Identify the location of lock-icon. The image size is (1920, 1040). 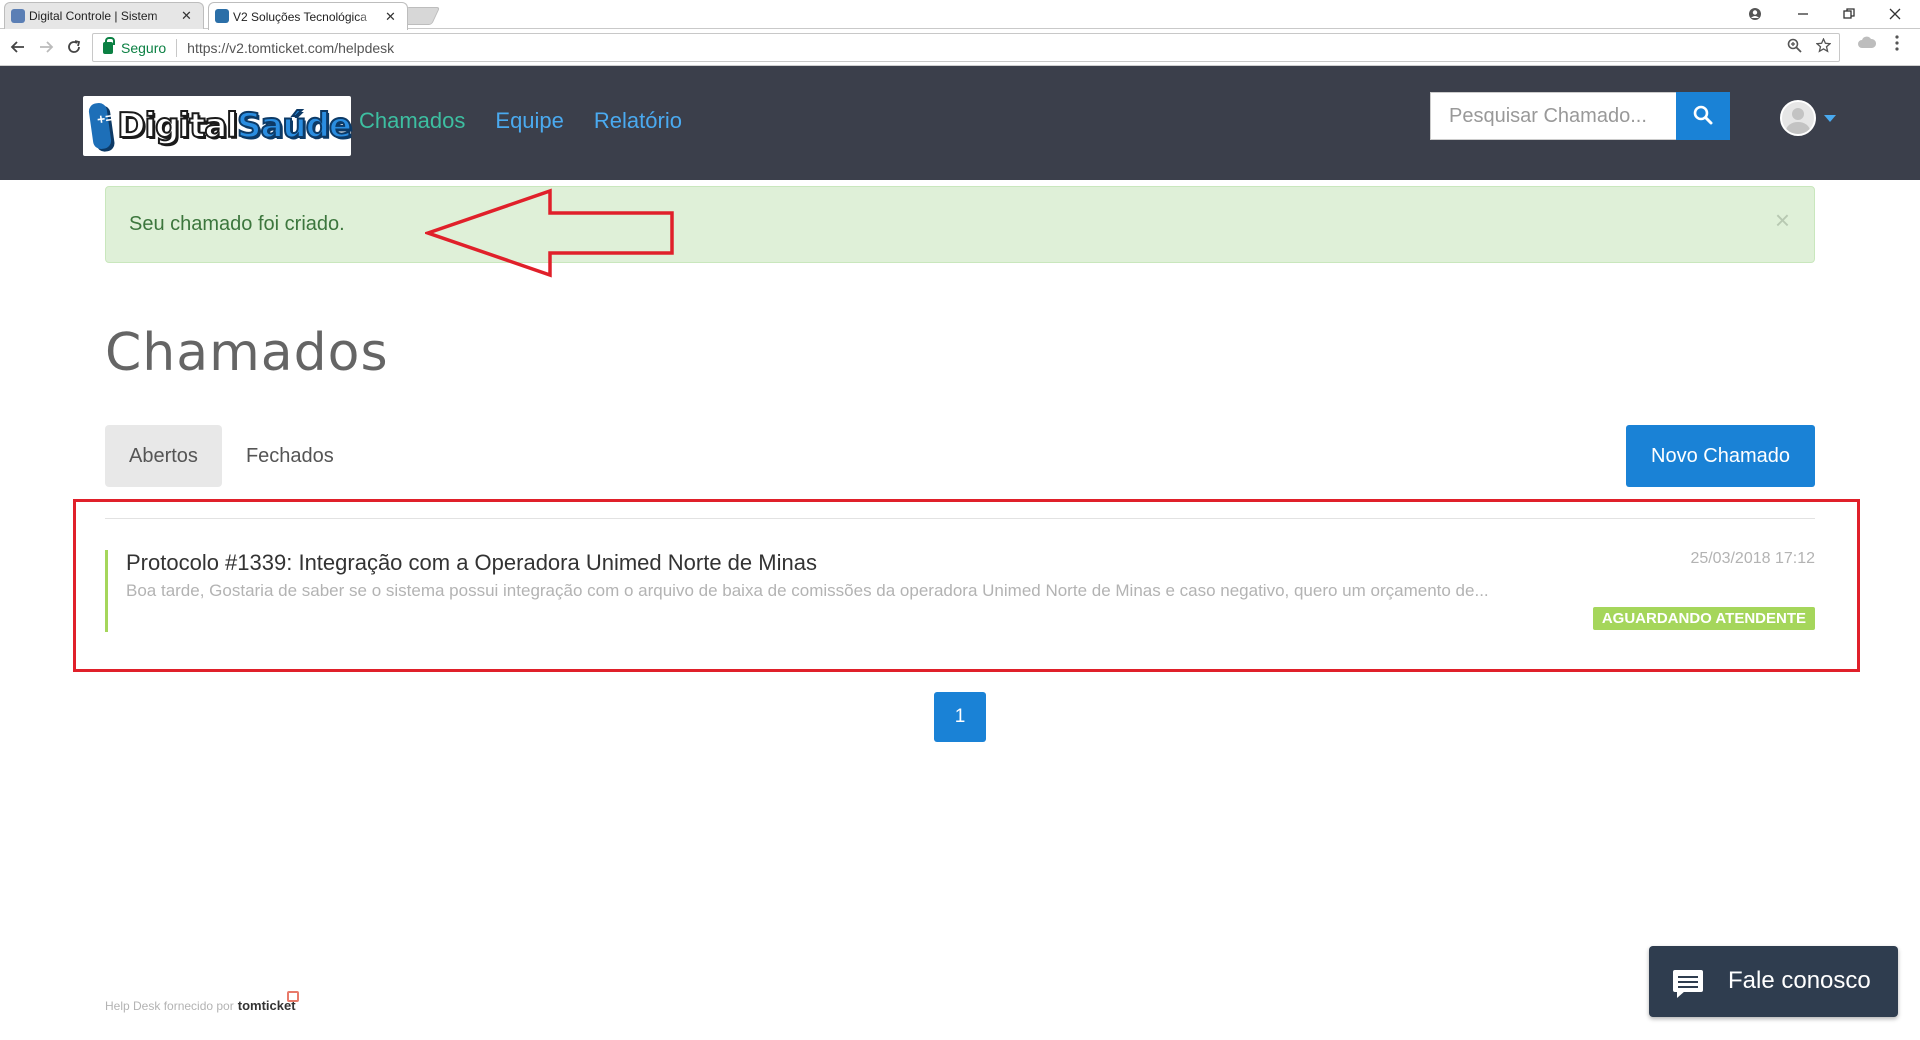
(109, 45).